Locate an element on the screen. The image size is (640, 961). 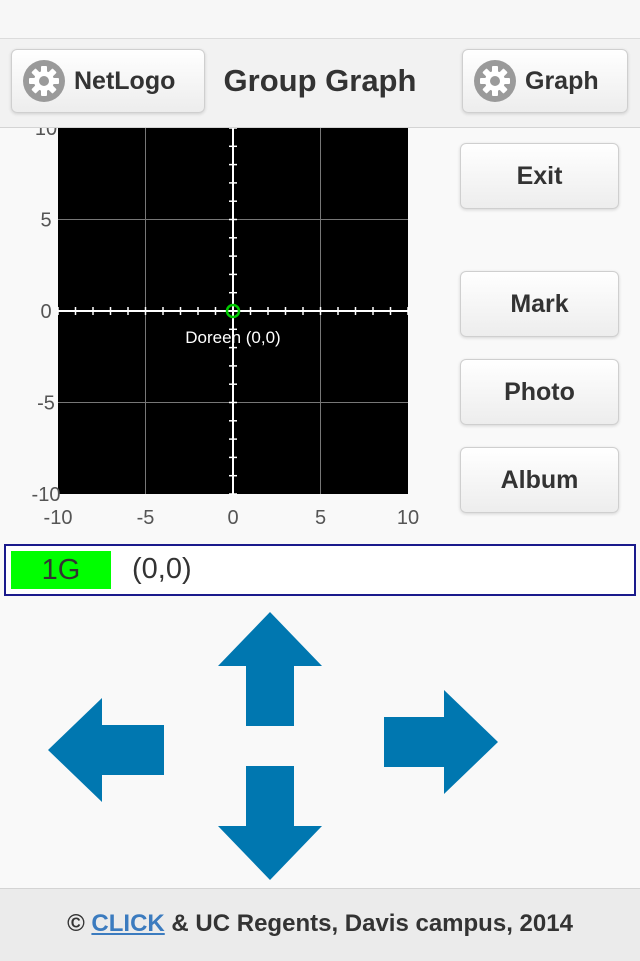
x-tick-label: 0 is located at coordinates (232, 518).